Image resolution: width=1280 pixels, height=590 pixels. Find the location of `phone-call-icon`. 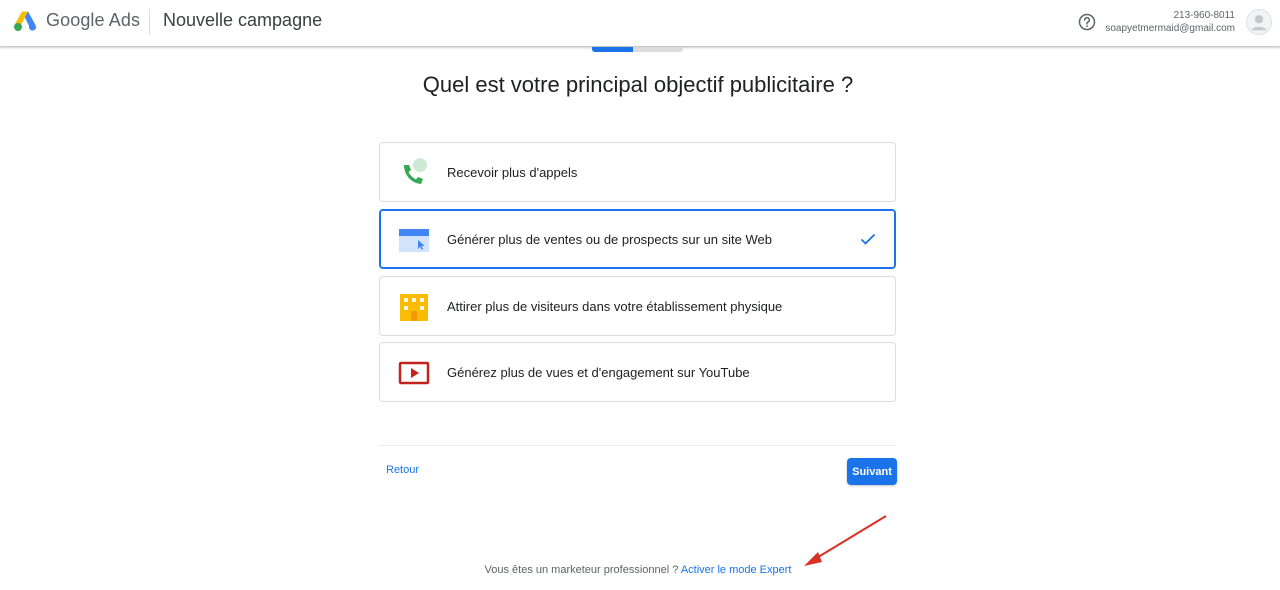

phone-call-icon is located at coordinates (415, 171).